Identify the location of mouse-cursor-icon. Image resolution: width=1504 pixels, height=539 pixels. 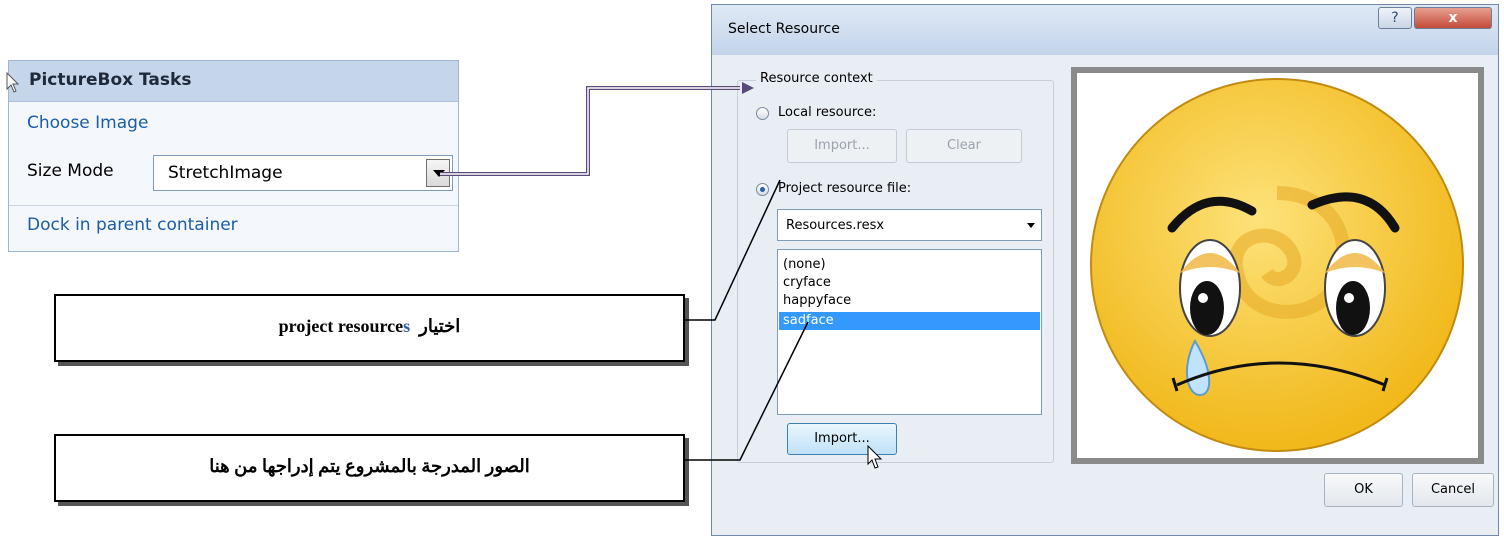
(13, 82).